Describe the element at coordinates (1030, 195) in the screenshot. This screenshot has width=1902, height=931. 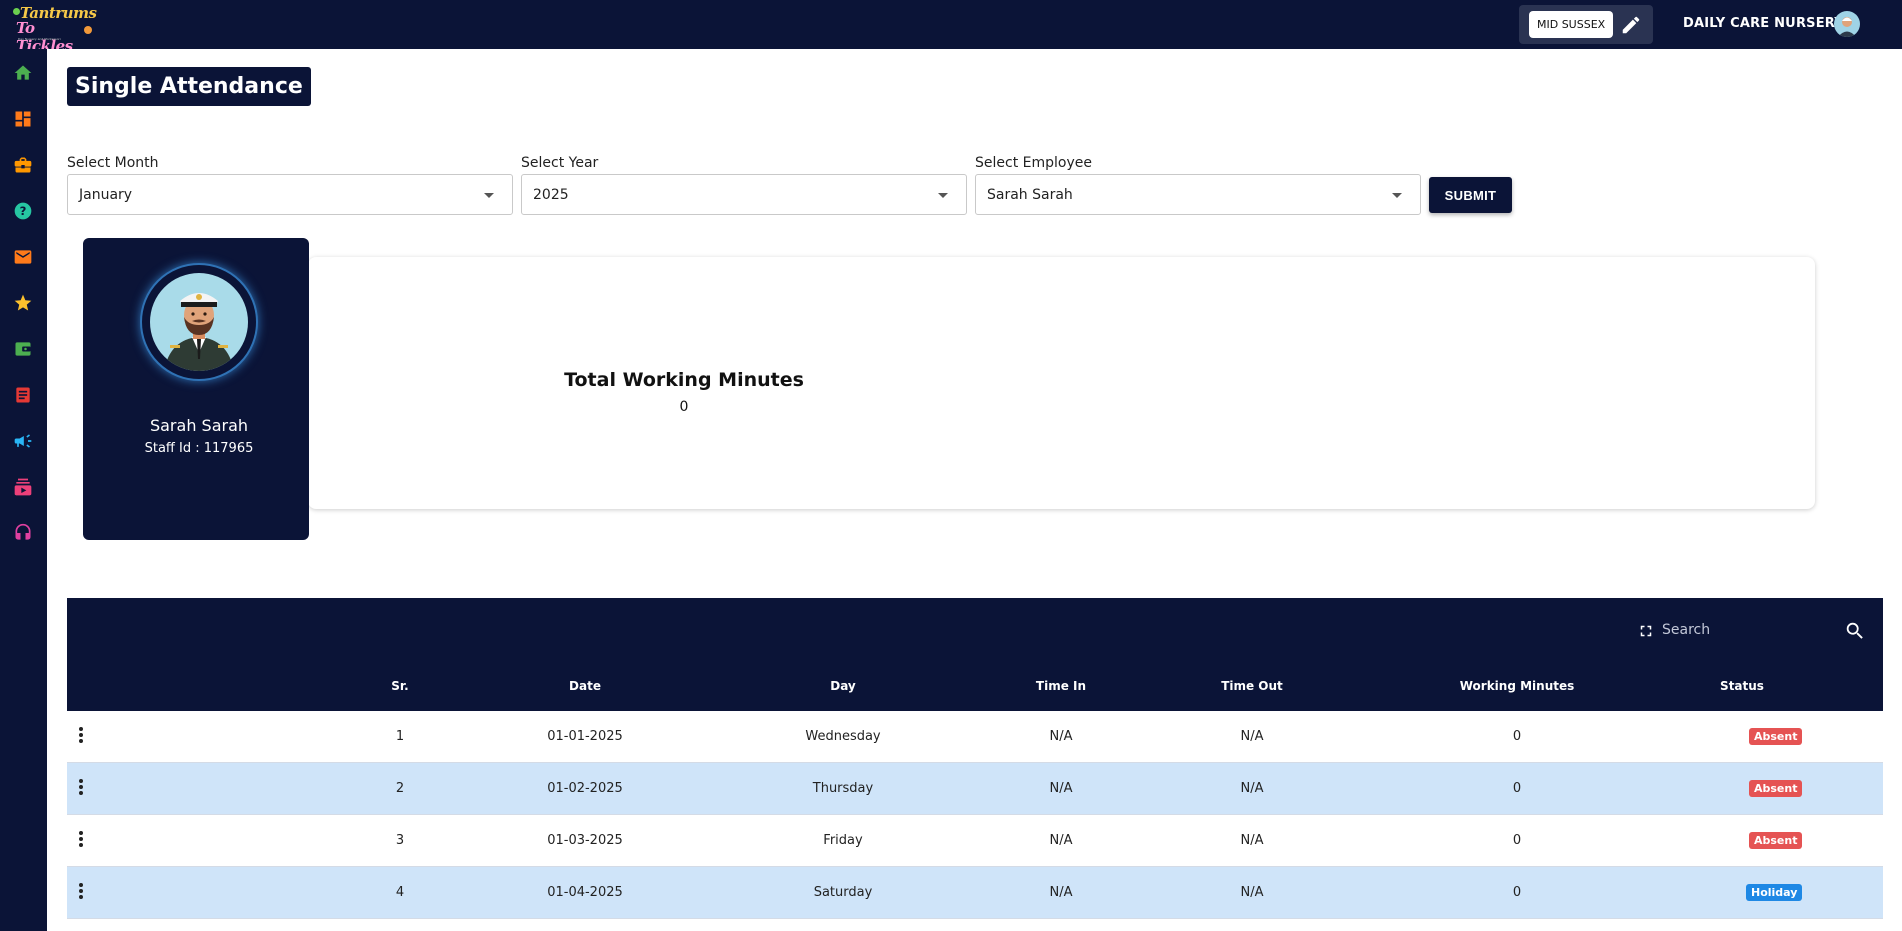
I see `employee-value: Sarah Sarah` at that location.